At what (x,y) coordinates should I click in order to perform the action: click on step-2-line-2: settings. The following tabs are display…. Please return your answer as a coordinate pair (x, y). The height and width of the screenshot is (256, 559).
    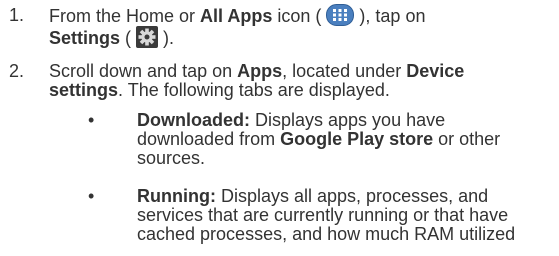
    Looking at the image, I should click on (219, 90).